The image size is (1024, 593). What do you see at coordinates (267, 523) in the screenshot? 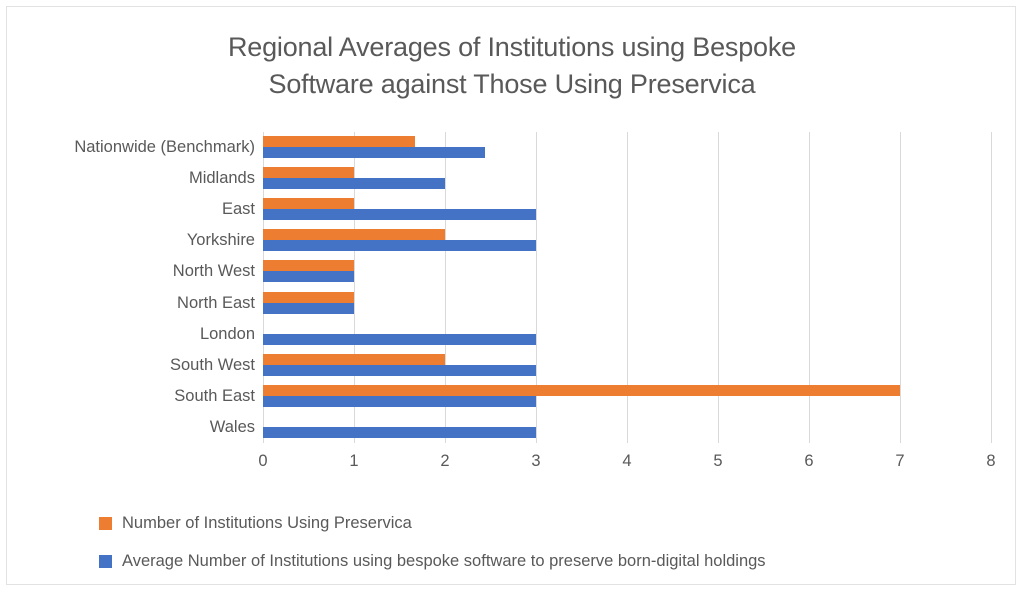
I see `legend-label: Number of Institutions Using Preservica` at bounding box center [267, 523].